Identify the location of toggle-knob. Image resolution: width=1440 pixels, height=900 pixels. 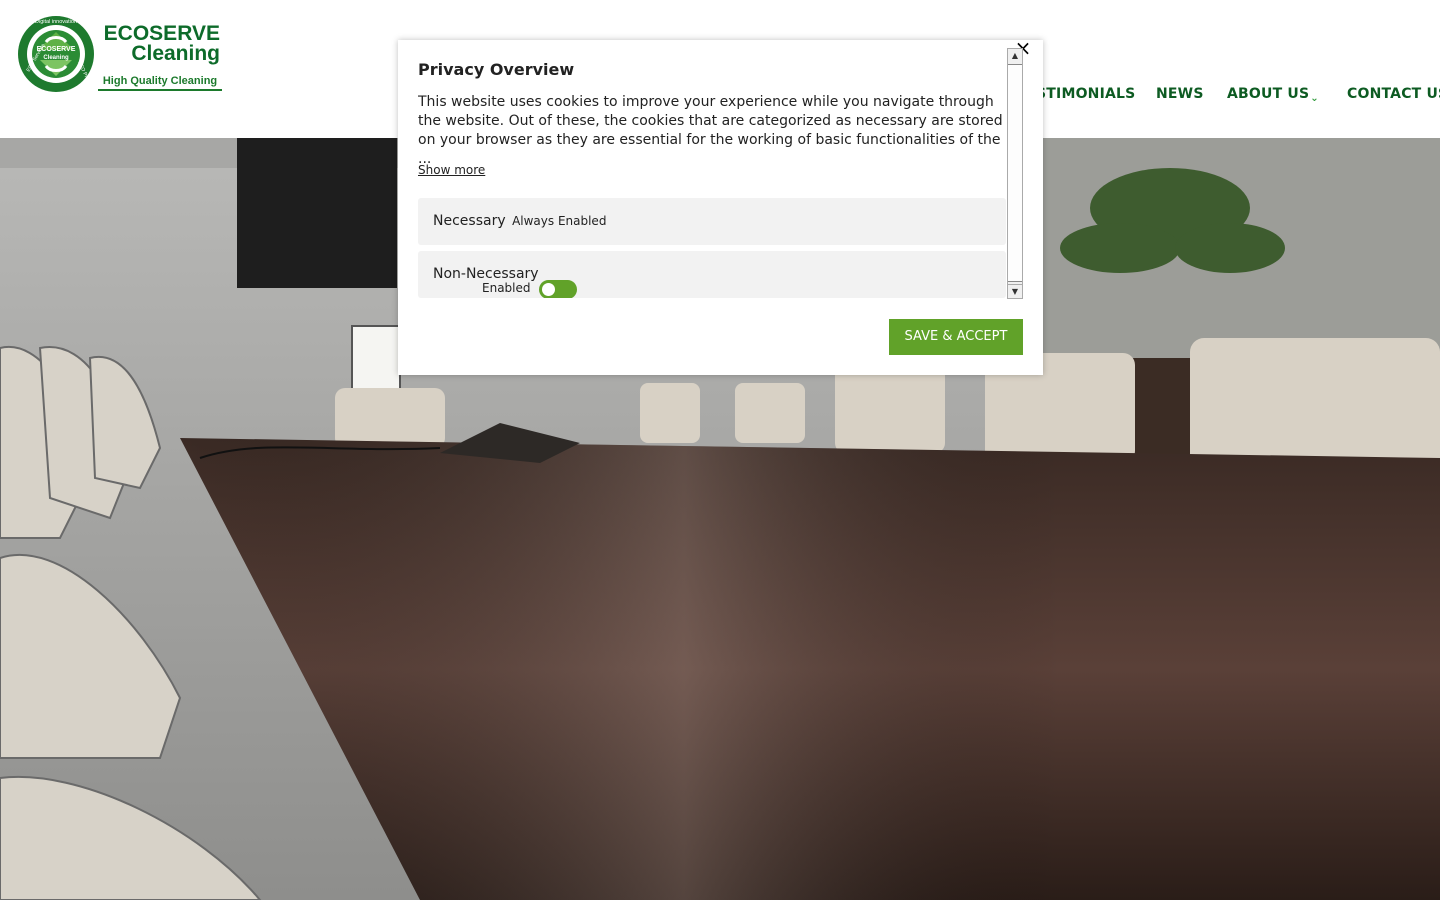
(548, 289).